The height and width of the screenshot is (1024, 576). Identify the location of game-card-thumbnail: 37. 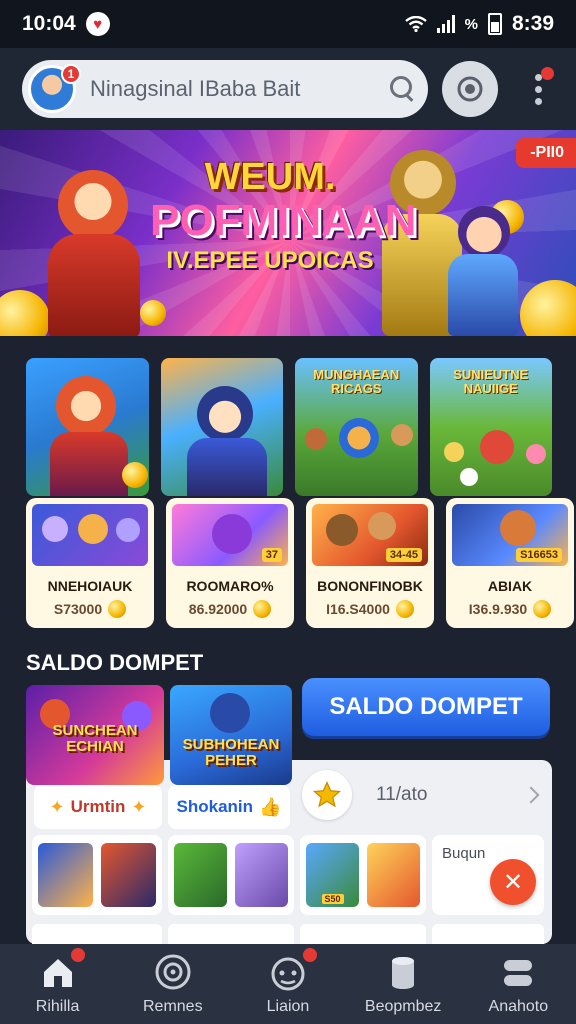
(230, 535).